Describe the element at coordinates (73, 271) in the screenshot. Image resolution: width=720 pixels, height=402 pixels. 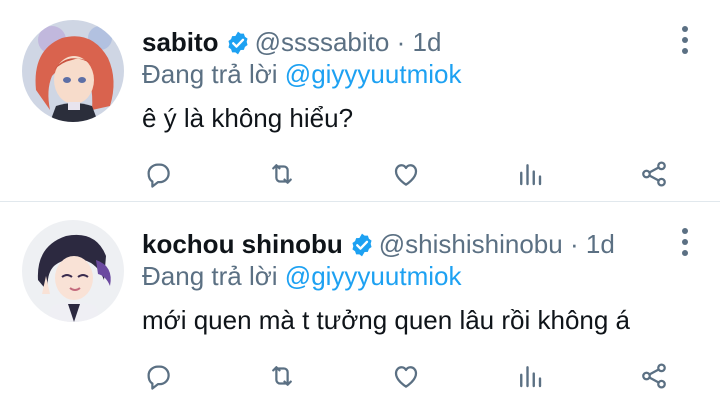
I see `avatar-kochou-shinobu` at that location.